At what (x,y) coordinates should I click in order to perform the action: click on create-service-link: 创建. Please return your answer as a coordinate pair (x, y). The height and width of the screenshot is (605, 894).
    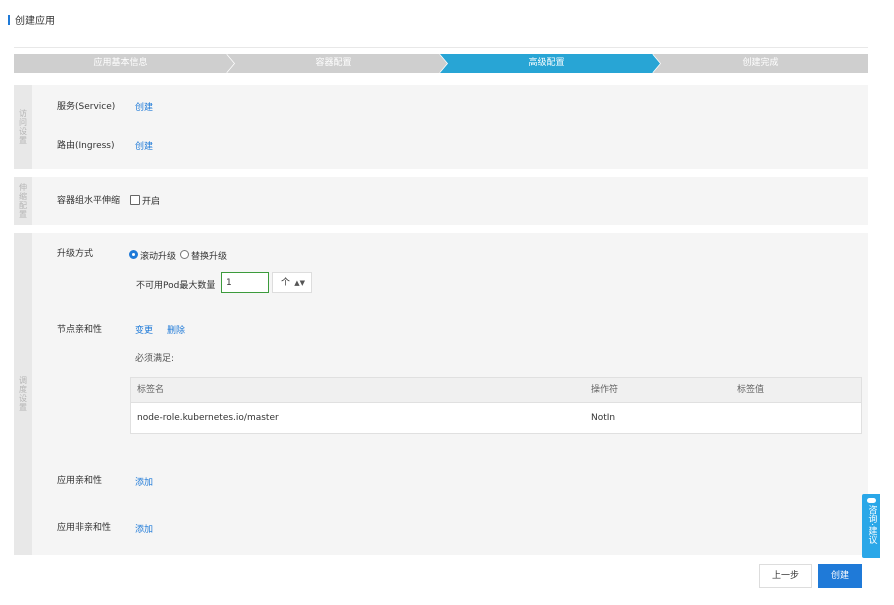
    Looking at the image, I should click on (144, 106).